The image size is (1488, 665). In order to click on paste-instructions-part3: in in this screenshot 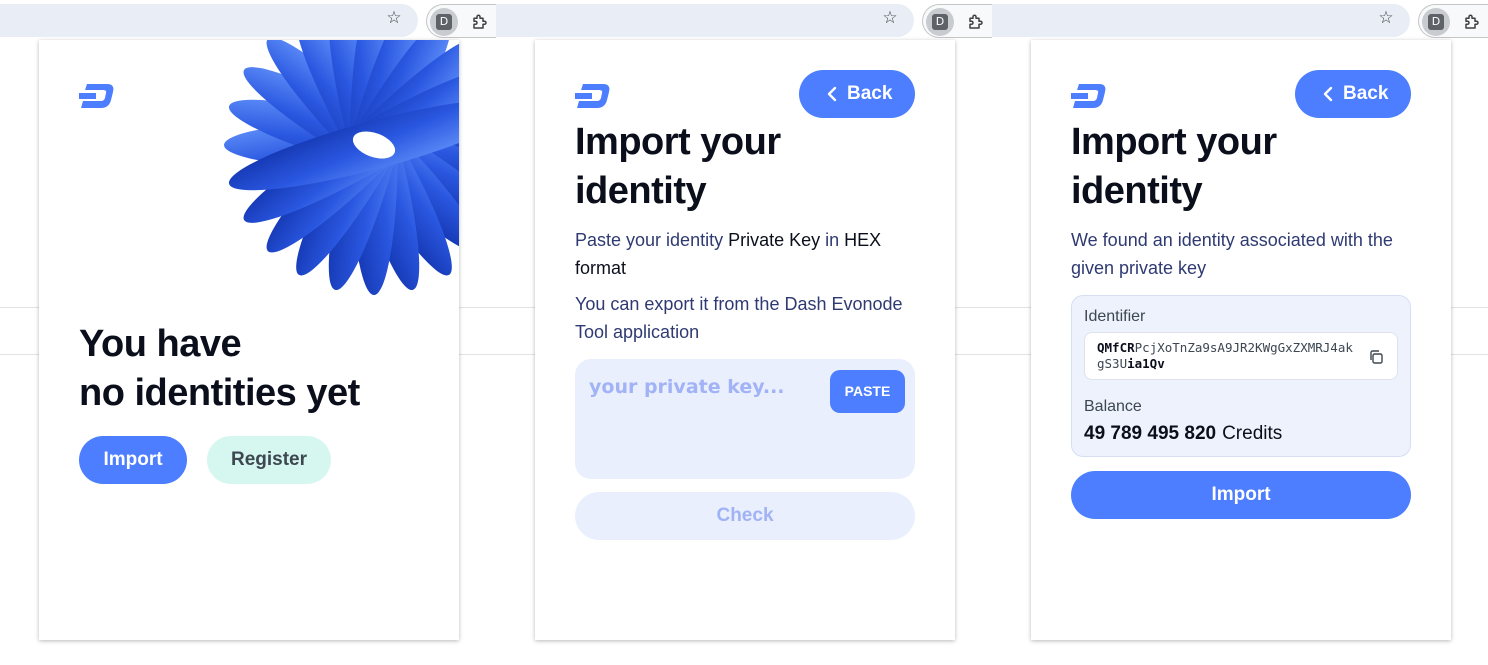, I will do `click(832, 240)`.